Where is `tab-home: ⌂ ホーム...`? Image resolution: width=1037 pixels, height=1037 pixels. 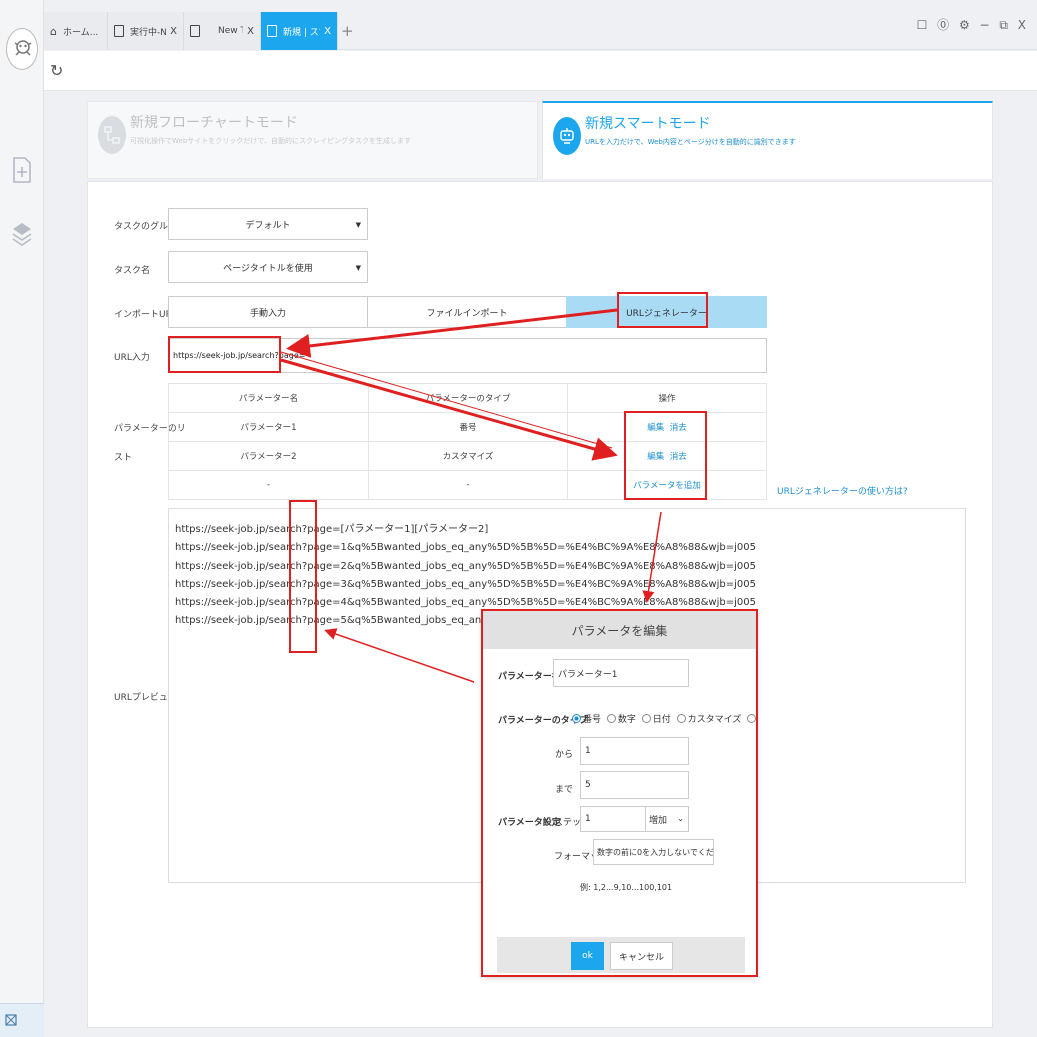
tab-home: ⌂ ホーム... is located at coordinates (76, 31).